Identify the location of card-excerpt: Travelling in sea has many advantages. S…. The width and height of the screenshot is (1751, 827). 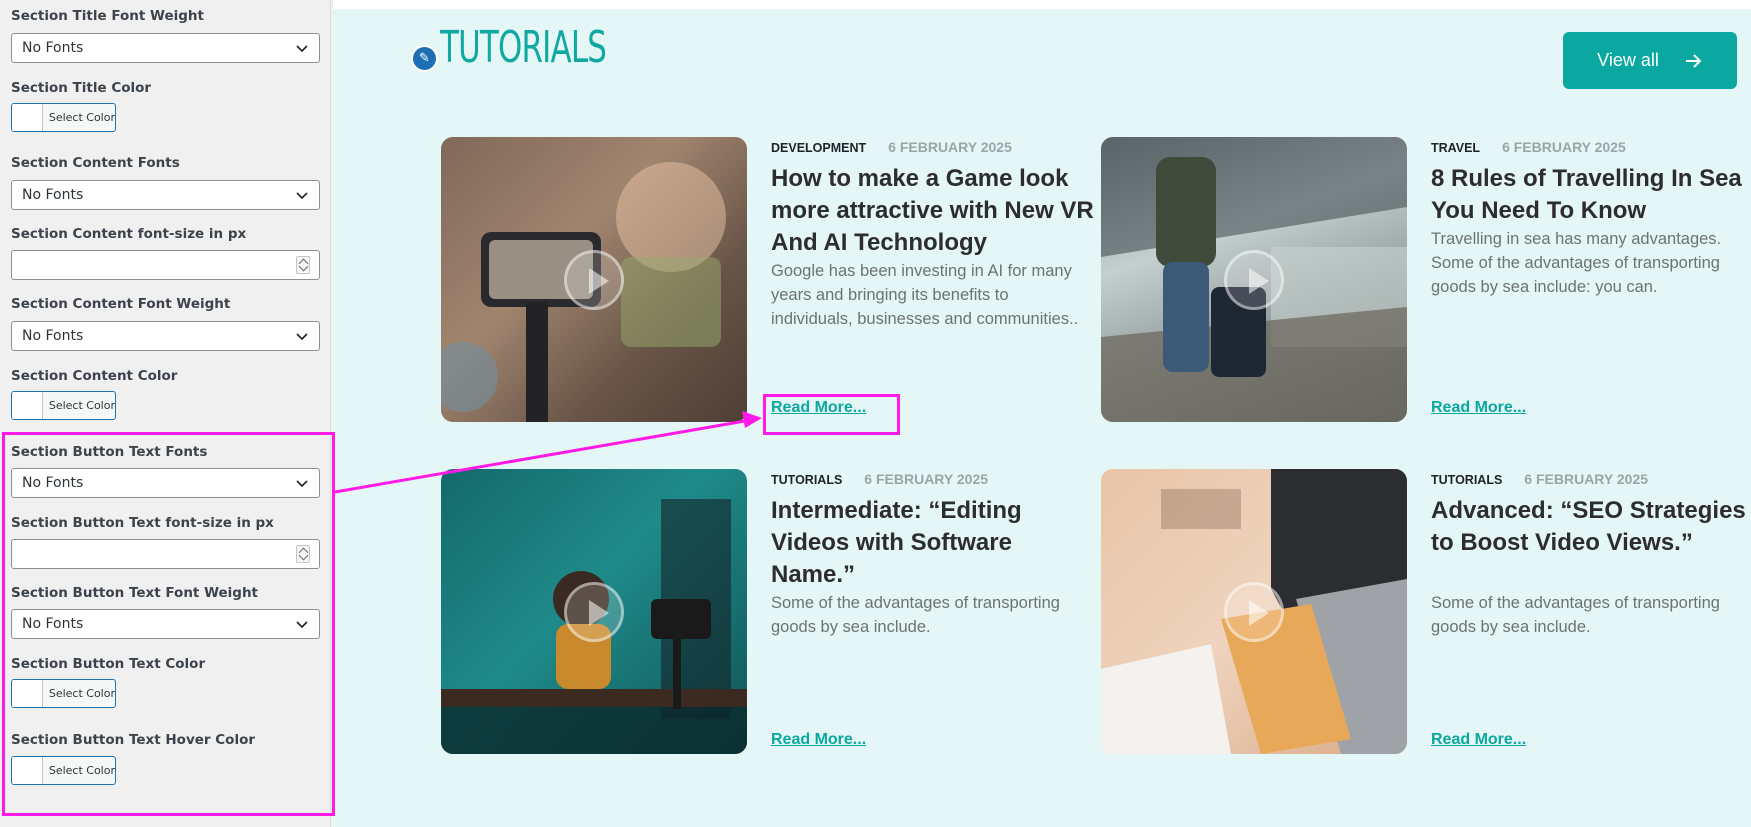
(1576, 263).